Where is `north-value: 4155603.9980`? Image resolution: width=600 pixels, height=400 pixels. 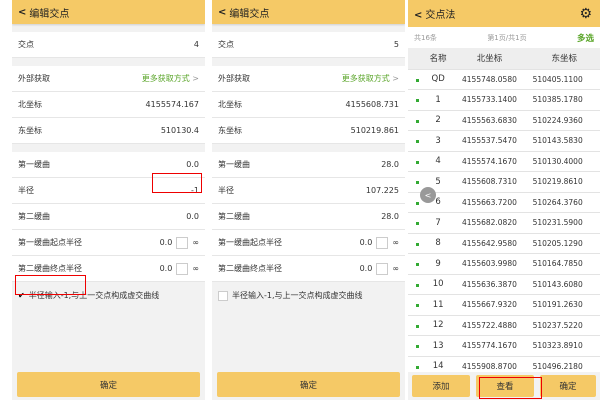 north-value: 4155603.9980 is located at coordinates (489, 264).